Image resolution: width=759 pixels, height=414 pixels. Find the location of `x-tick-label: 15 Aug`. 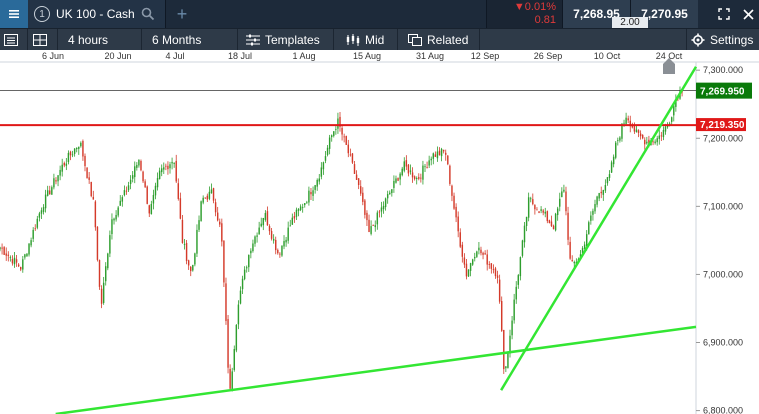

x-tick-label: 15 Aug is located at coordinates (367, 56).